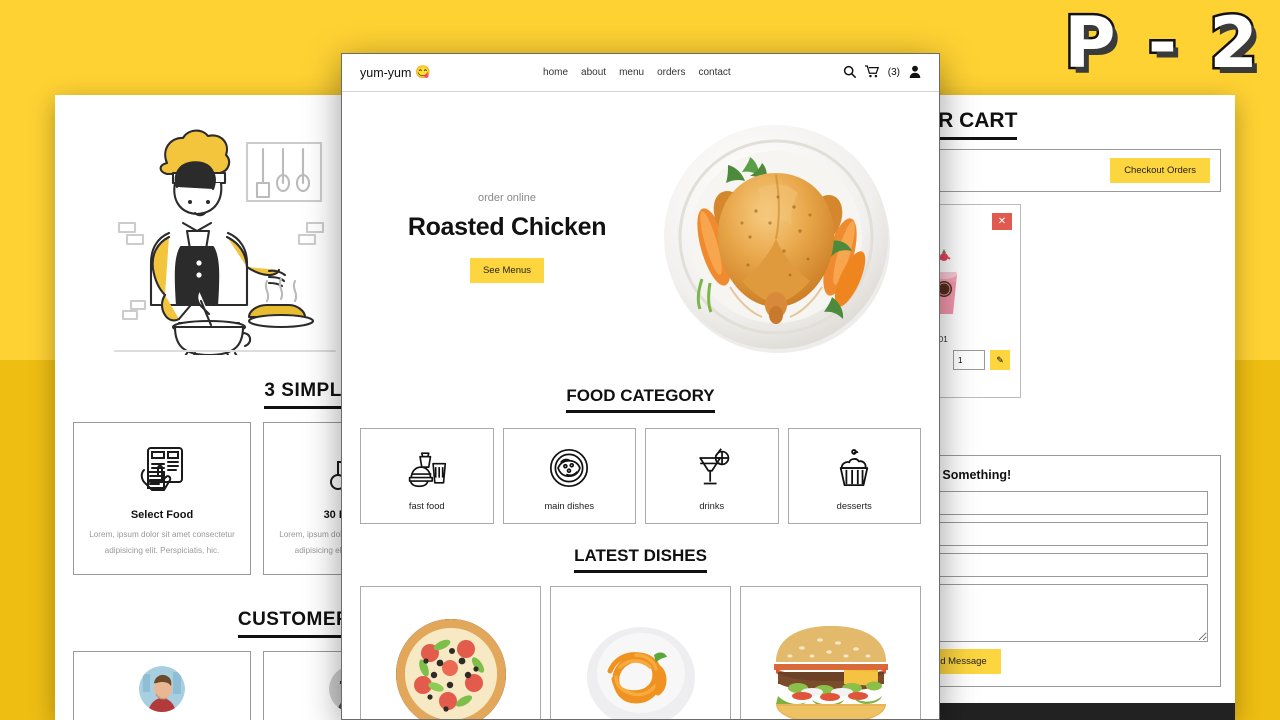  I want to click on brand-logo: yum-yum 😋, so click(395, 72).